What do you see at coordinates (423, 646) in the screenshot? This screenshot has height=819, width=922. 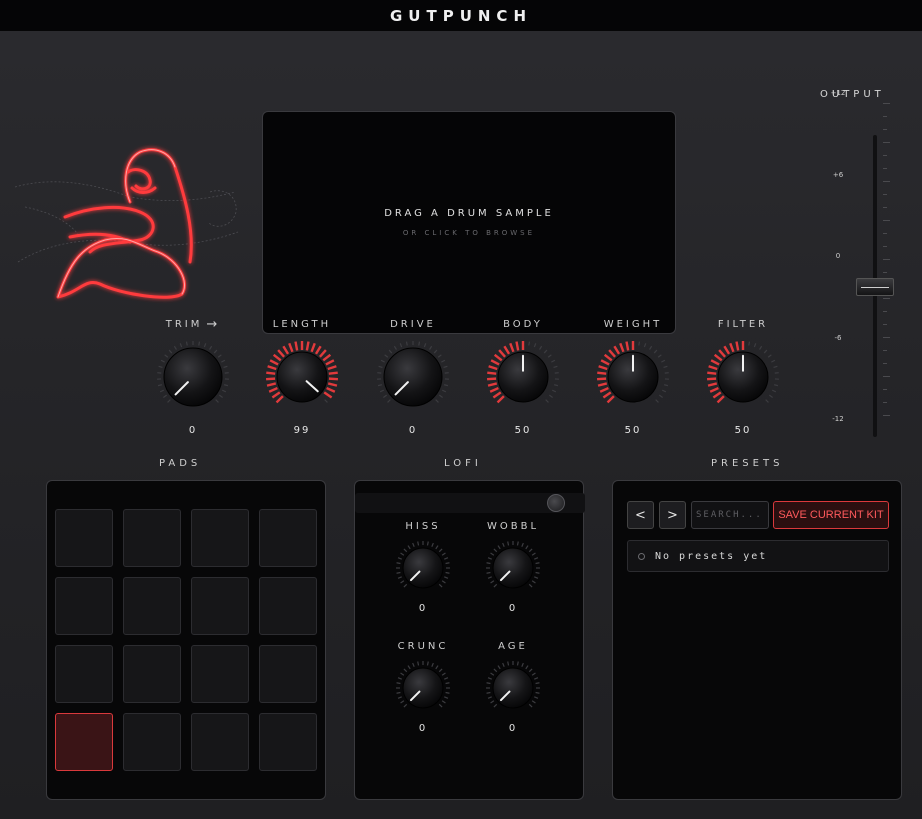 I see `knob-label: CRUNC` at bounding box center [423, 646].